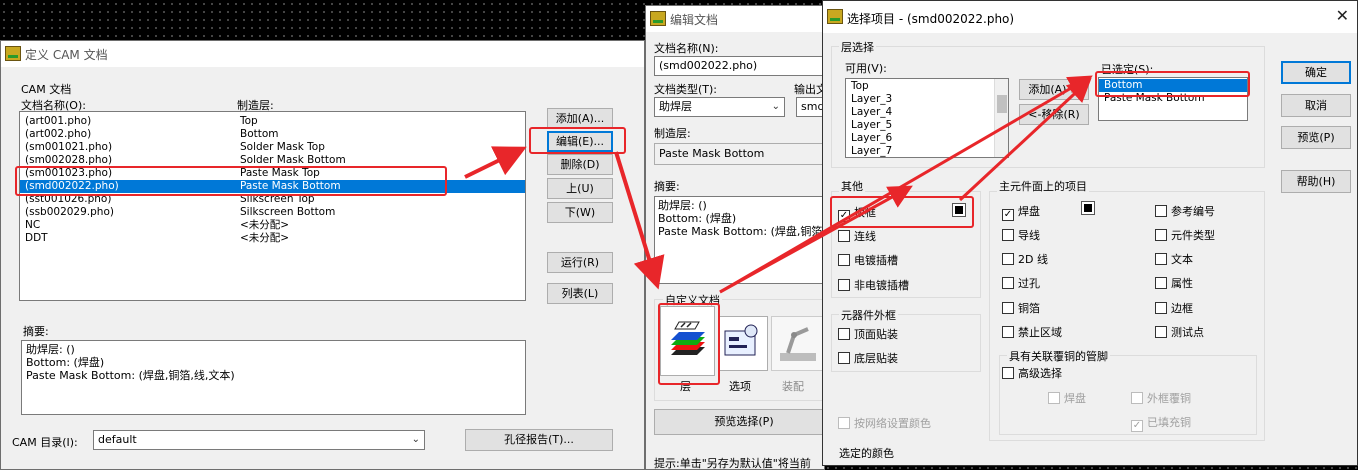 The width and height of the screenshot is (1358, 470). Describe the element at coordinates (739, 66) in the screenshot. I see `doc-name-field: (smd002022.pho)` at that location.